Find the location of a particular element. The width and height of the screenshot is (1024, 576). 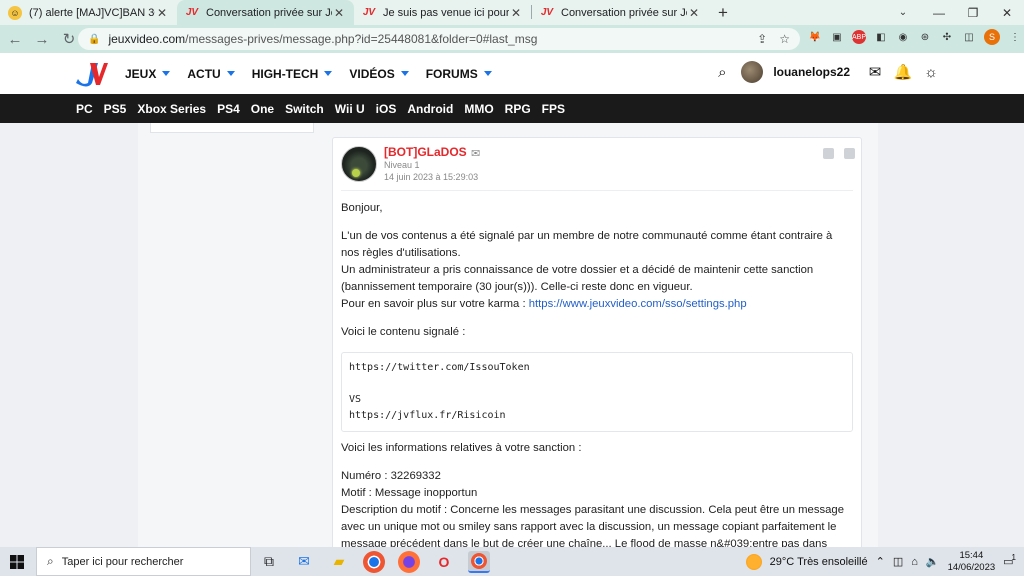

taskbar-search: ⌕ Taper ici pour rechercher is located at coordinates (143, 561).